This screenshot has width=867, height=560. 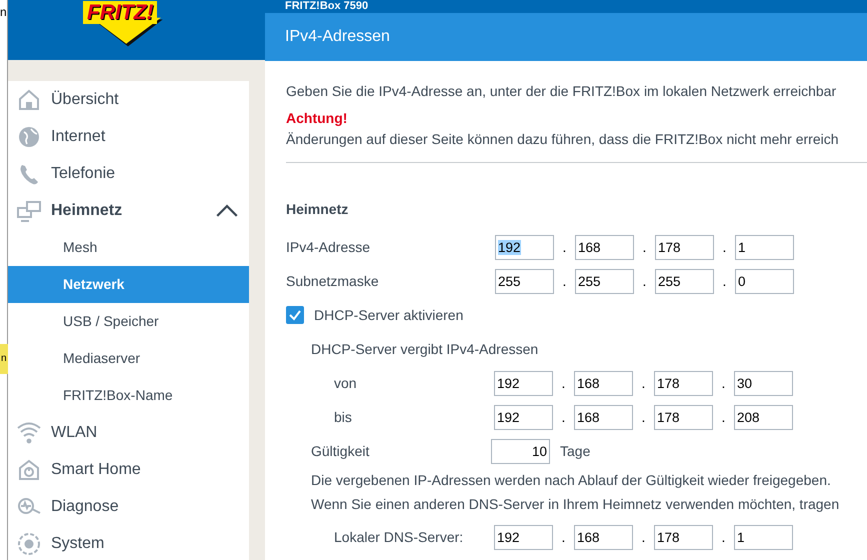 I want to click on input-field: 10, so click(x=520, y=451).